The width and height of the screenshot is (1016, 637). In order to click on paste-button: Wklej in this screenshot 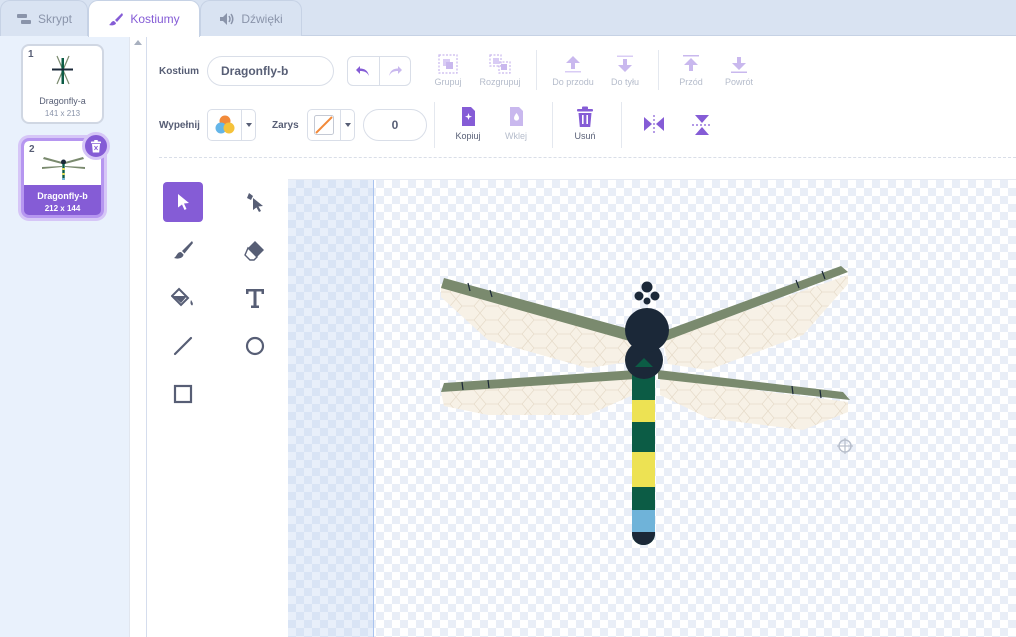, I will do `click(516, 123)`.